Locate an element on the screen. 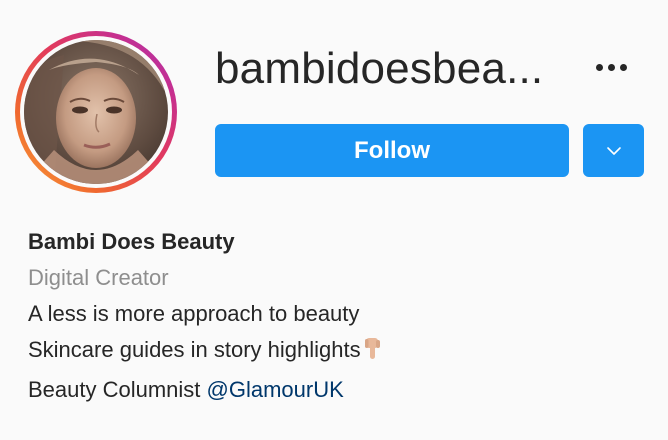  profile-full-name: Bambi Does Beauty is located at coordinates (131, 241).